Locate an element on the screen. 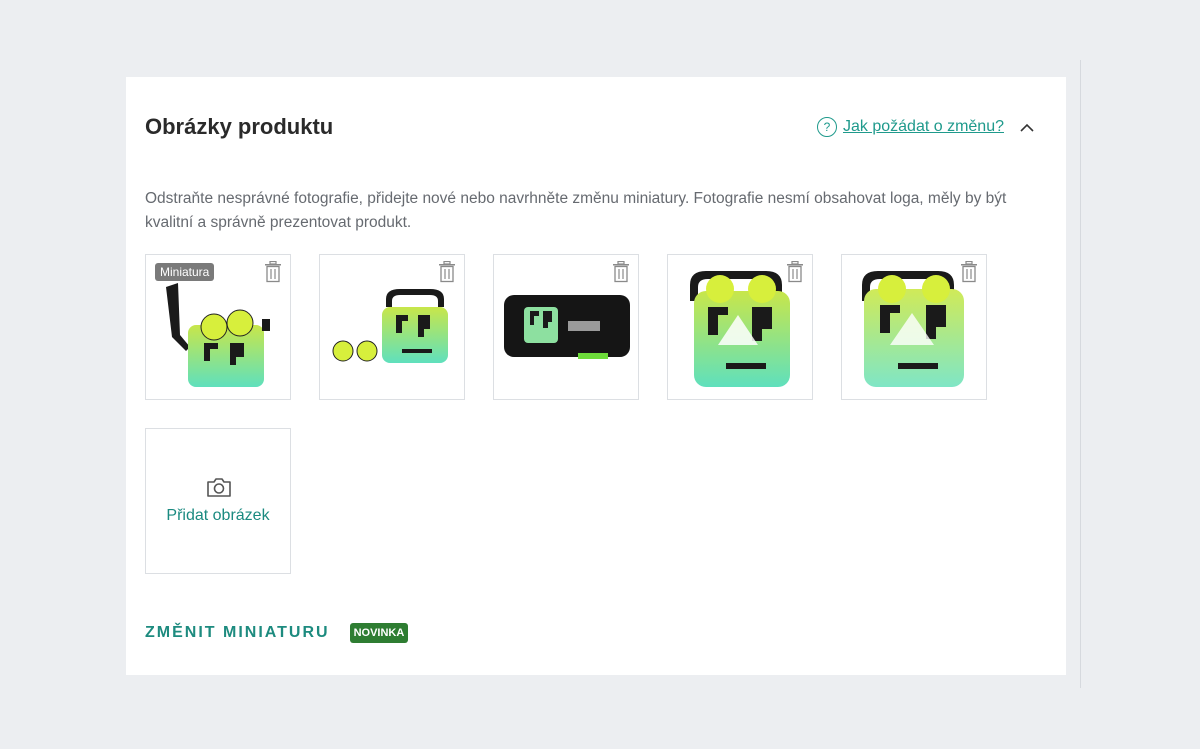 This screenshot has width=1200, height=749. help-link: Jak požádat o změnu? is located at coordinates (923, 127).